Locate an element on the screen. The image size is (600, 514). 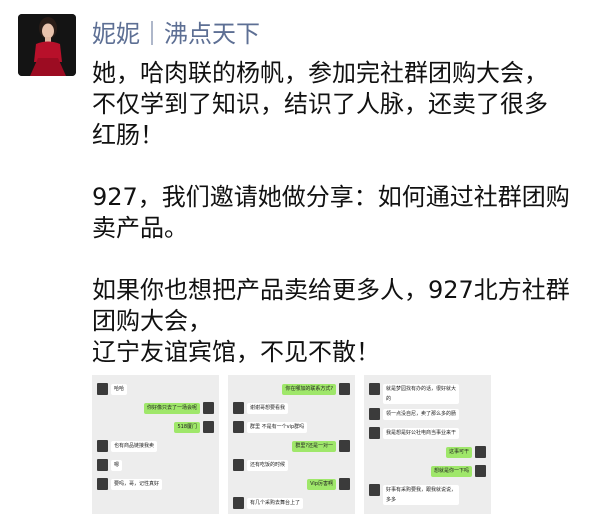
chat-message: 嗯 is located at coordinates (155, 466).